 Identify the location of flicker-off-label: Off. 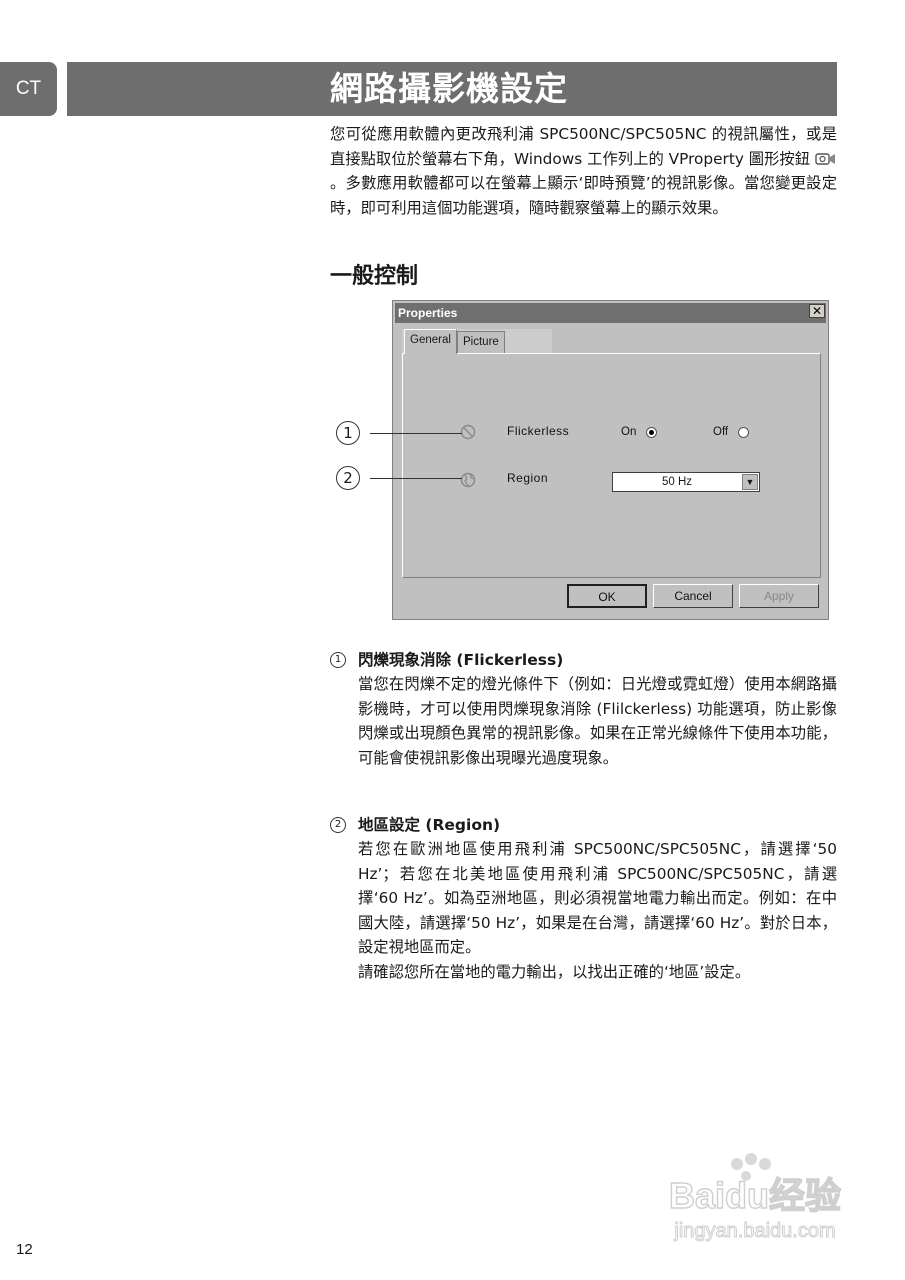
(721, 432).